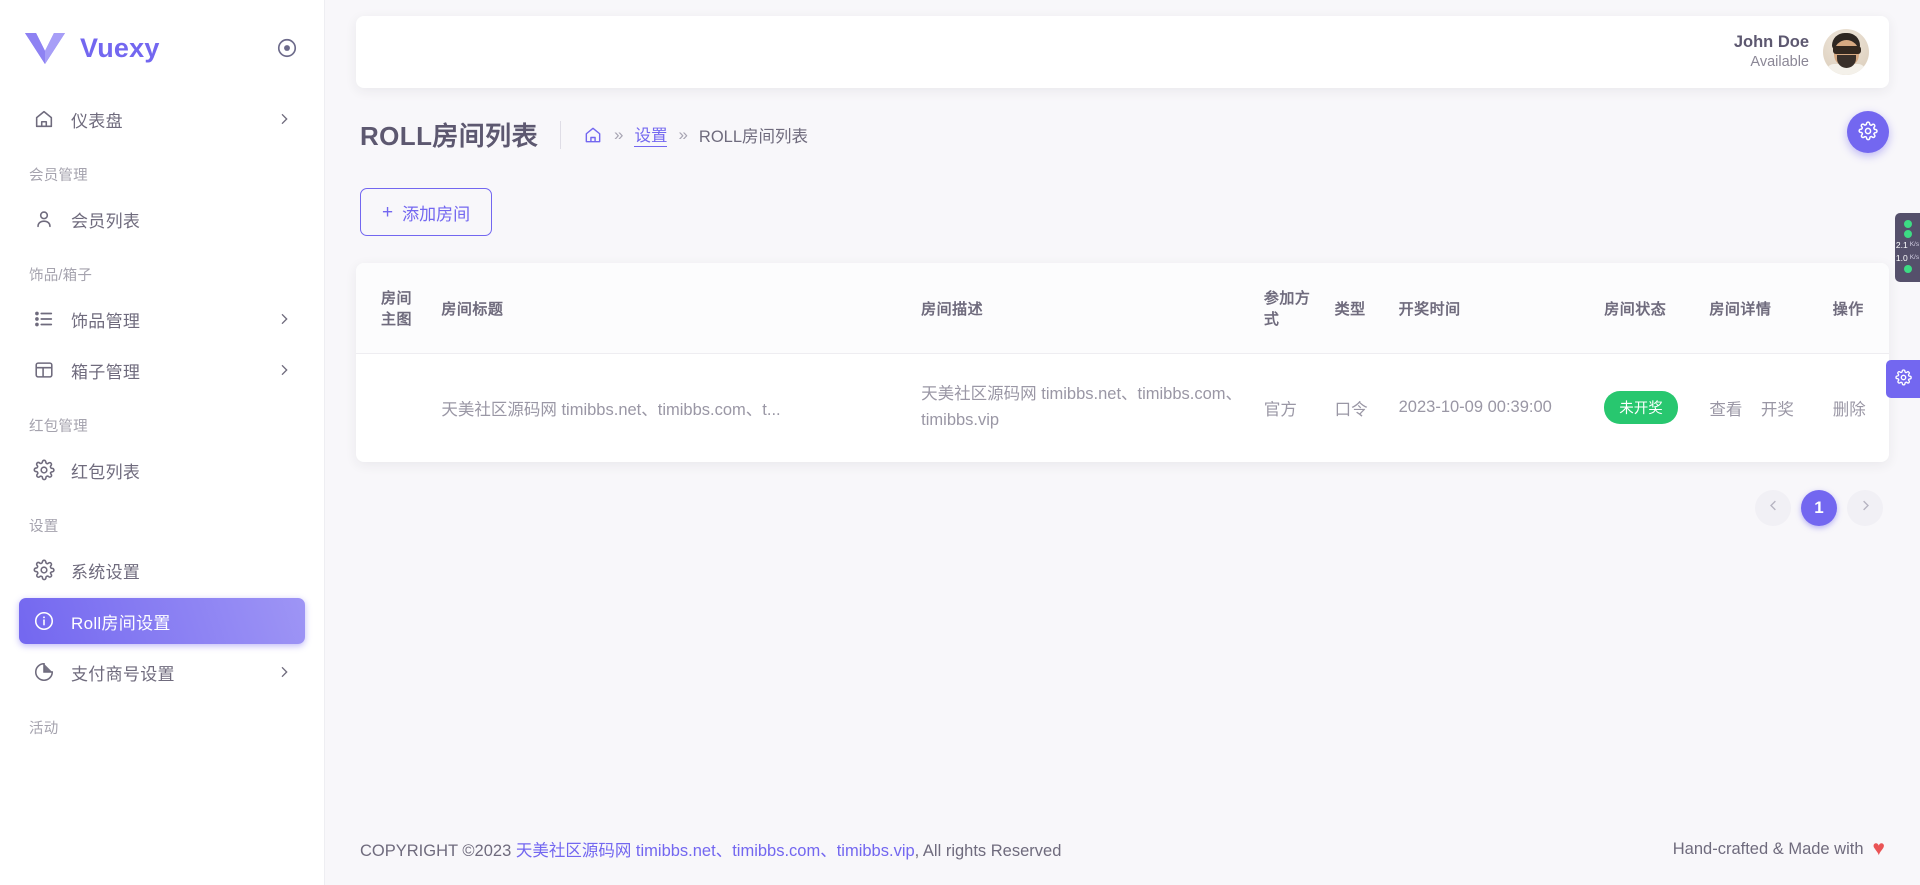 Image resolution: width=1920 pixels, height=885 pixels. Describe the element at coordinates (44, 219) in the screenshot. I see `user-icon` at that location.